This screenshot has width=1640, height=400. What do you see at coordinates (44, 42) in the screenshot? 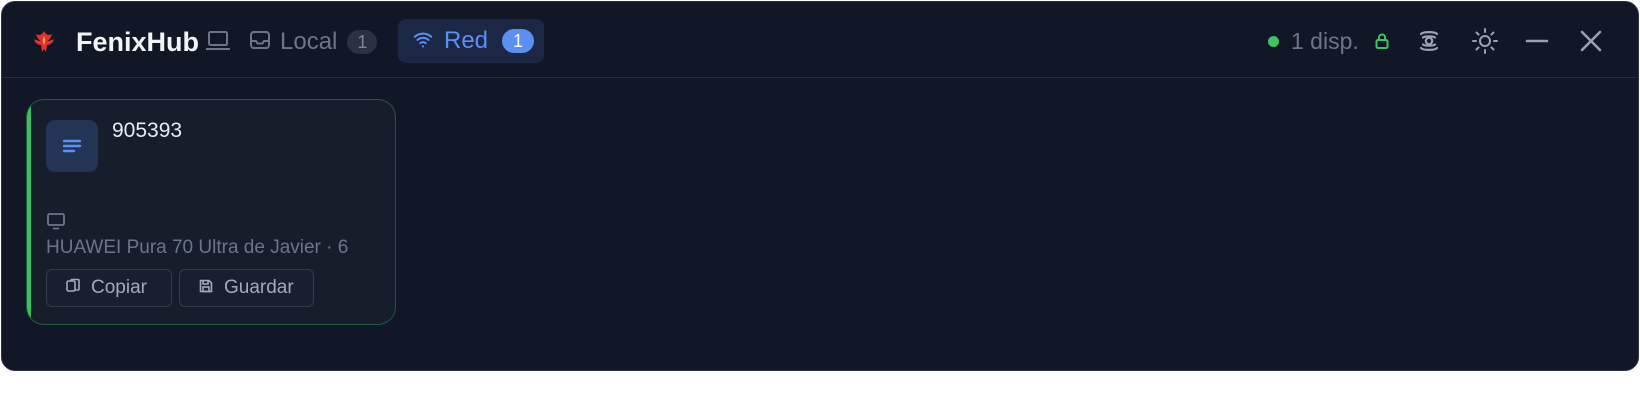
I see `phoenix-logo-icon` at bounding box center [44, 42].